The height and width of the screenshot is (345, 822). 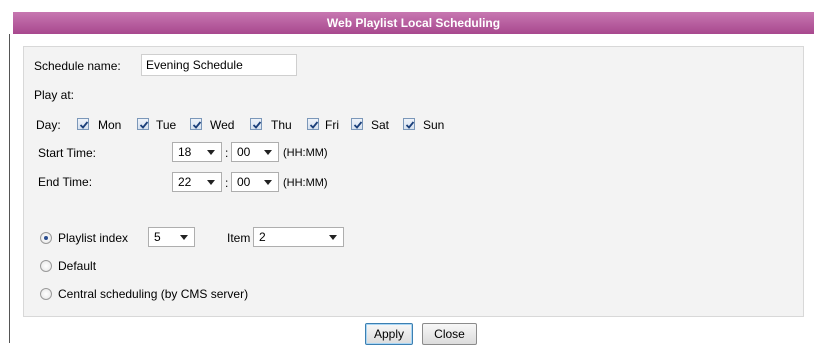 What do you see at coordinates (255, 182) in the screenshot?
I see `end-minute-select: 00` at bounding box center [255, 182].